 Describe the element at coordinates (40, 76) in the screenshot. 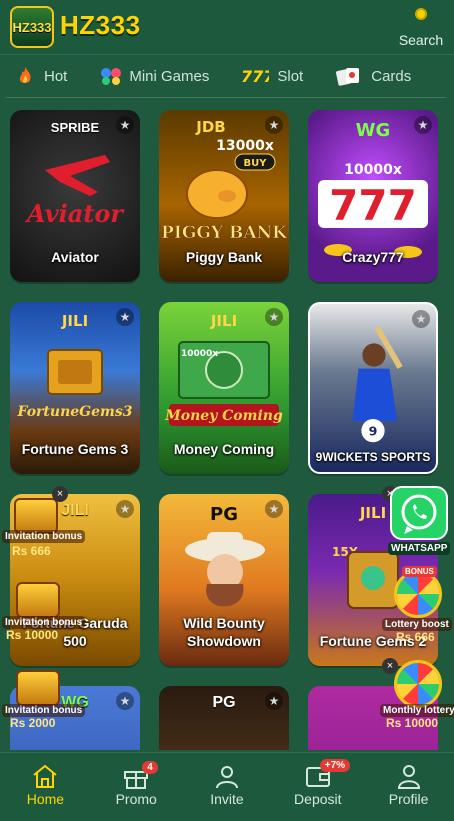

I see `tab-hot: Hot` at that location.